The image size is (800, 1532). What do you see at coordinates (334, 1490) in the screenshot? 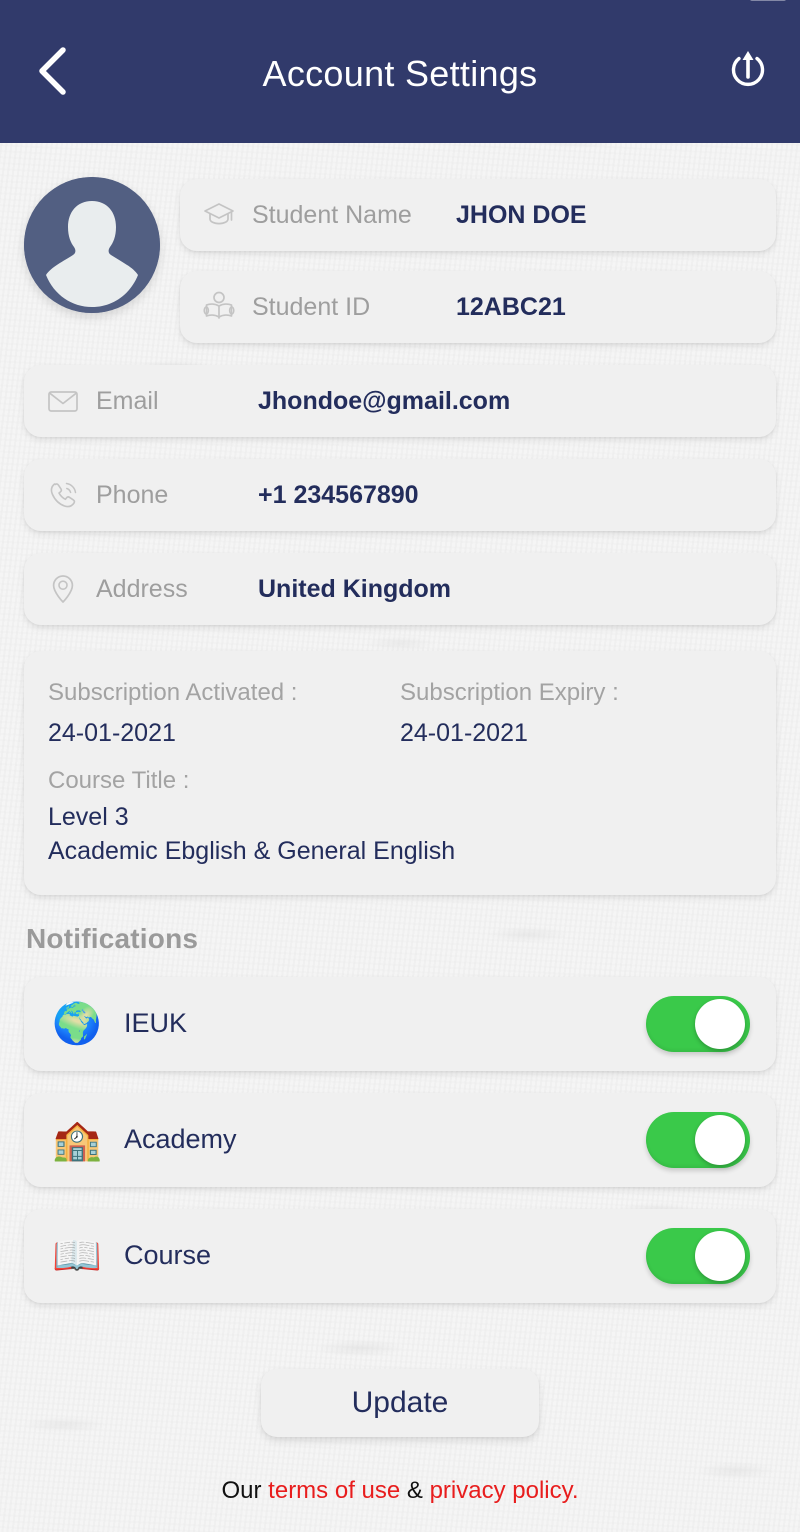
I see `terms-of-use-link: terms of use` at bounding box center [334, 1490].